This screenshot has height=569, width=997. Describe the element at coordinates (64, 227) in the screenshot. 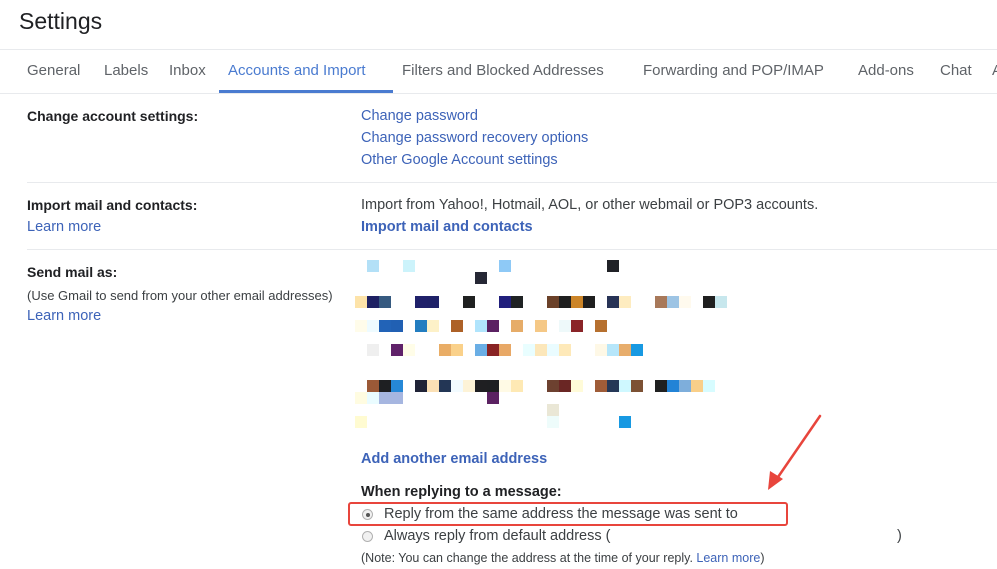

I see `import-learn-more-link: Learn more` at that location.